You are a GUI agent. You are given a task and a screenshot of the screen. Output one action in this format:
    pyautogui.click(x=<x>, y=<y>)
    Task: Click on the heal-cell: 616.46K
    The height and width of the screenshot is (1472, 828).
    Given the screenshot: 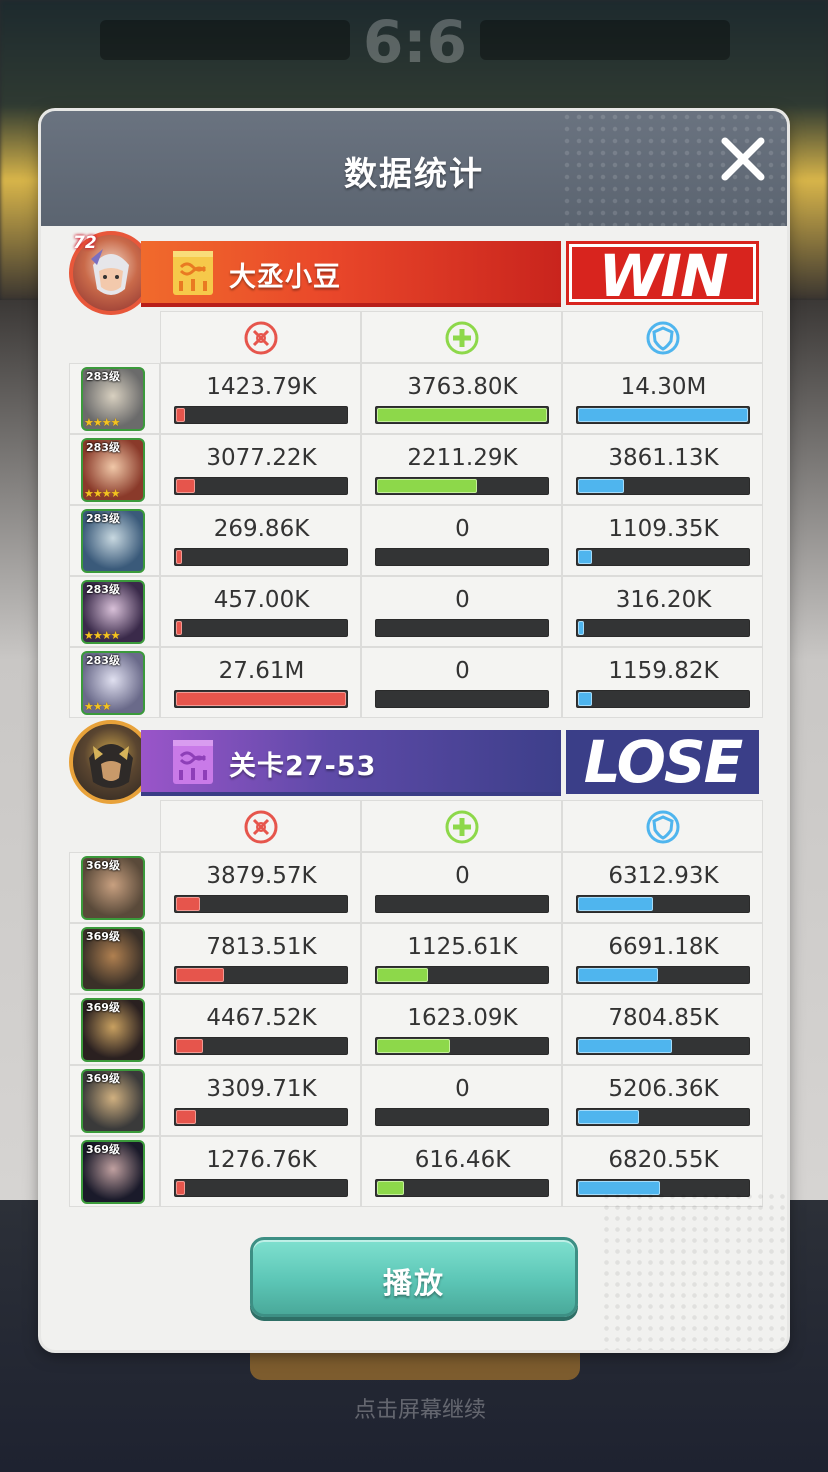 What is the action you would take?
    pyautogui.click(x=461, y=1171)
    